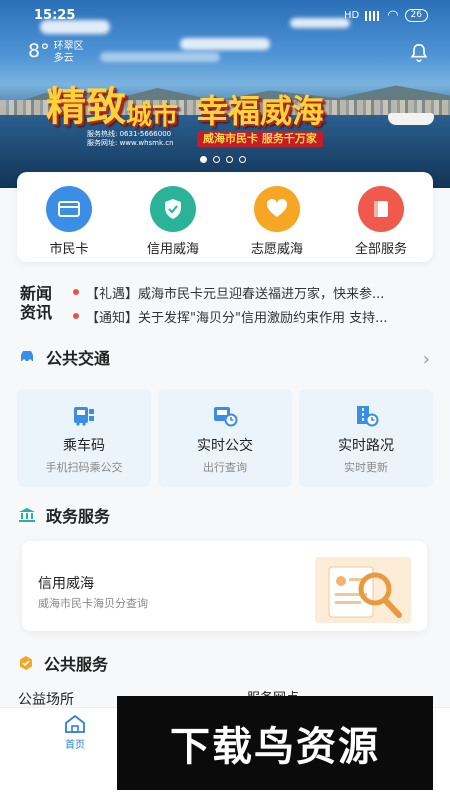  I want to click on weather-widget: 8° 环翠区 多云, so click(56, 52).